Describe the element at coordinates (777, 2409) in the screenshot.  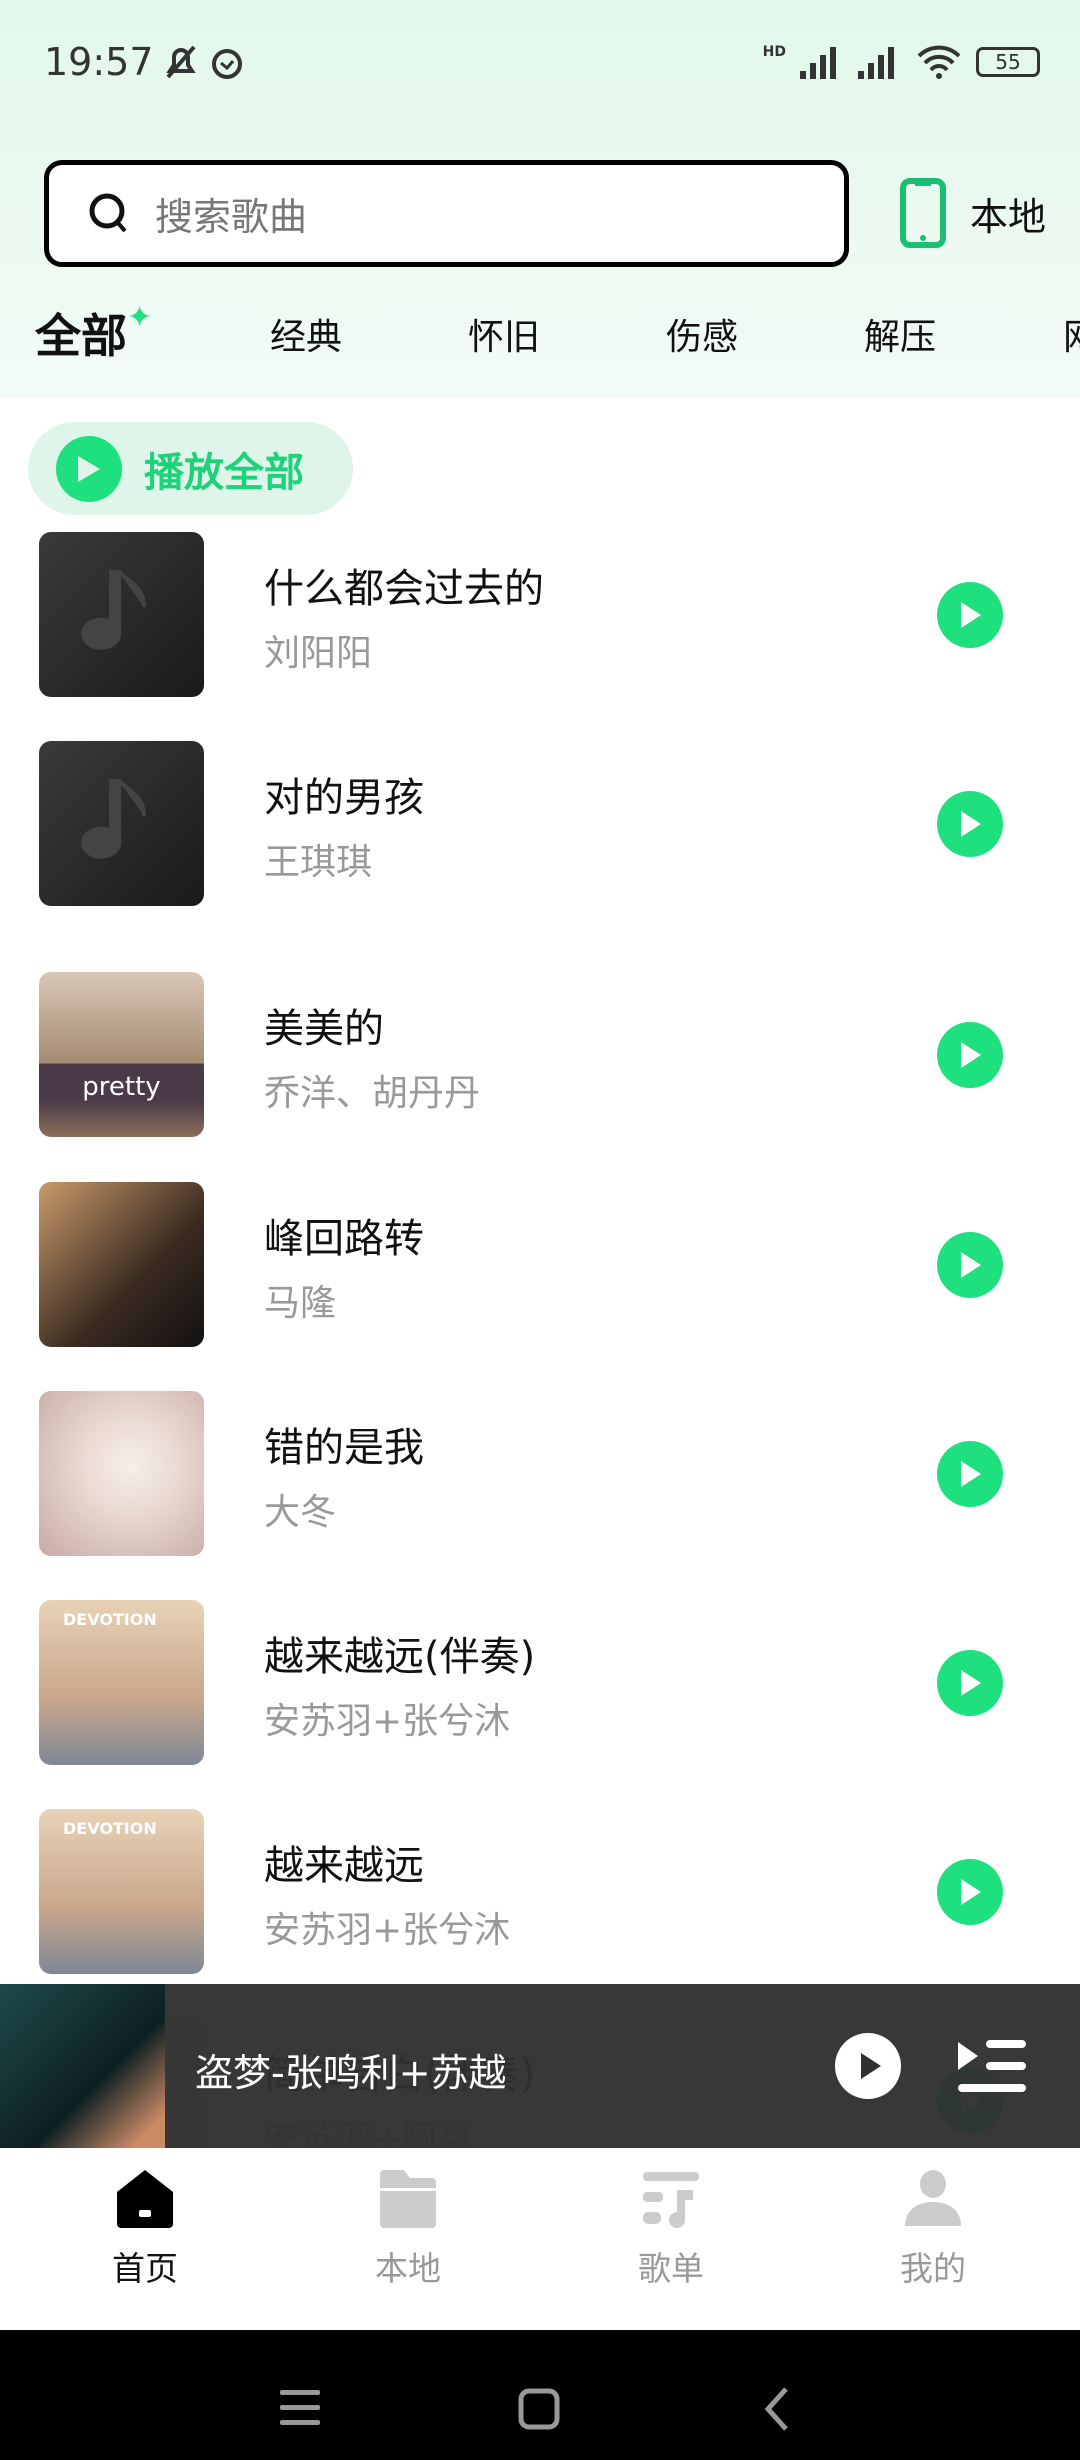
I see `back-icon` at that location.